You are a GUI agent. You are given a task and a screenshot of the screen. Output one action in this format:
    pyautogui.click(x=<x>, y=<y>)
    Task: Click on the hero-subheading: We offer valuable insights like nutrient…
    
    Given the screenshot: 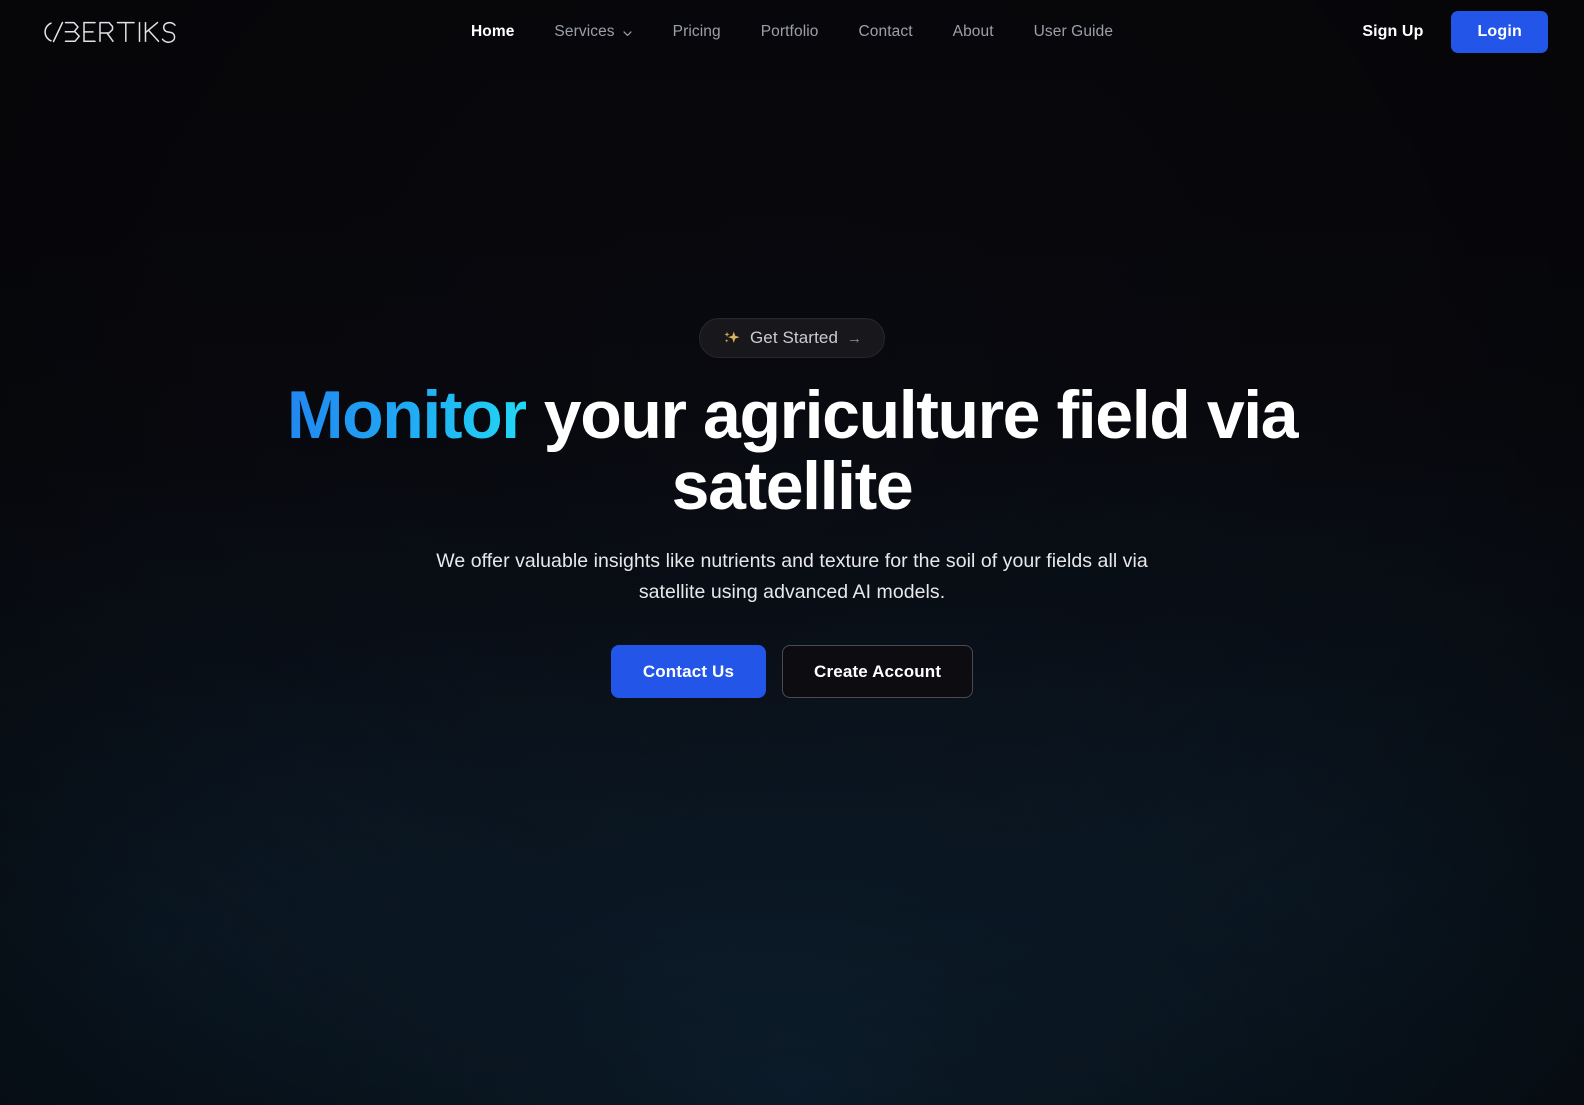 What is the action you would take?
    pyautogui.click(x=792, y=576)
    